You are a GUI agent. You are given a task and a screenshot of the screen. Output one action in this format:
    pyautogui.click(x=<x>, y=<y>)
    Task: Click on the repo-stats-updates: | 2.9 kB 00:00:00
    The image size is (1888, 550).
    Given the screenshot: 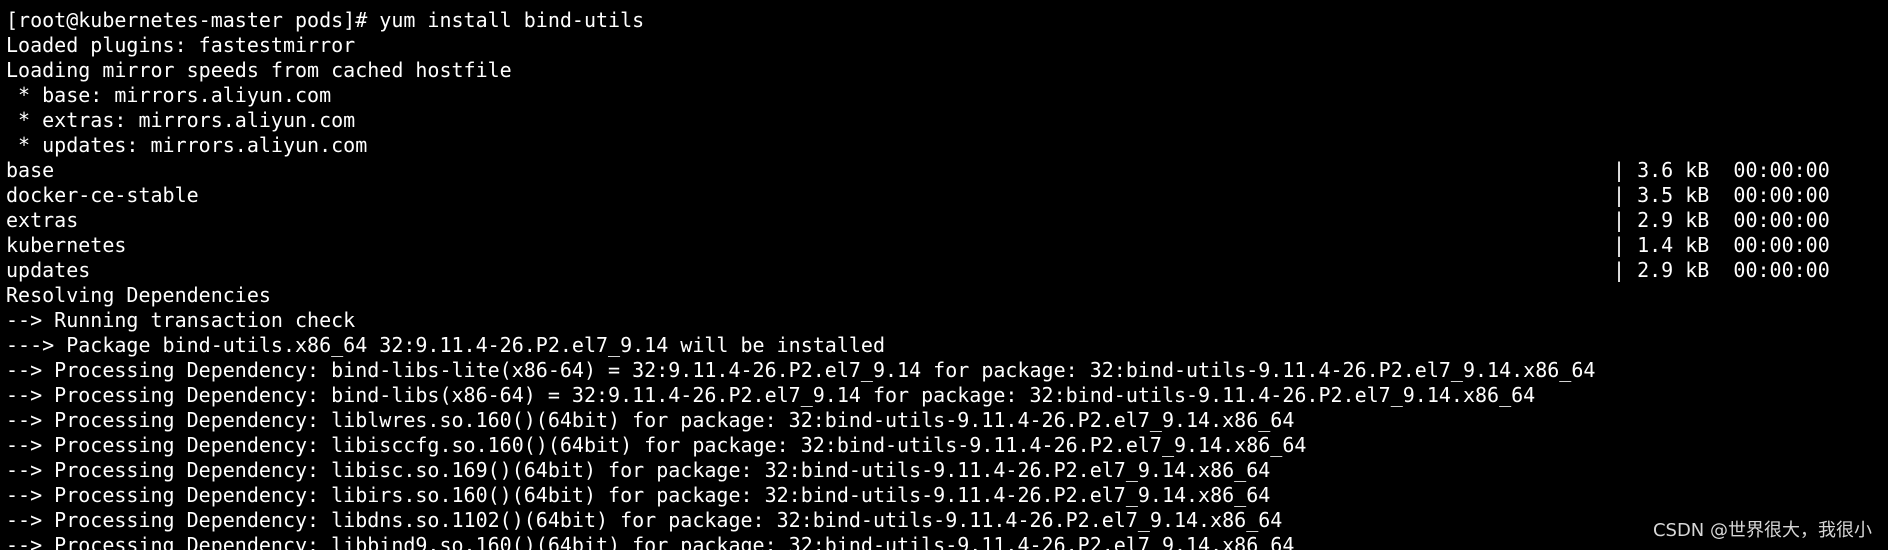 What is the action you would take?
    pyautogui.click(x=1721, y=270)
    